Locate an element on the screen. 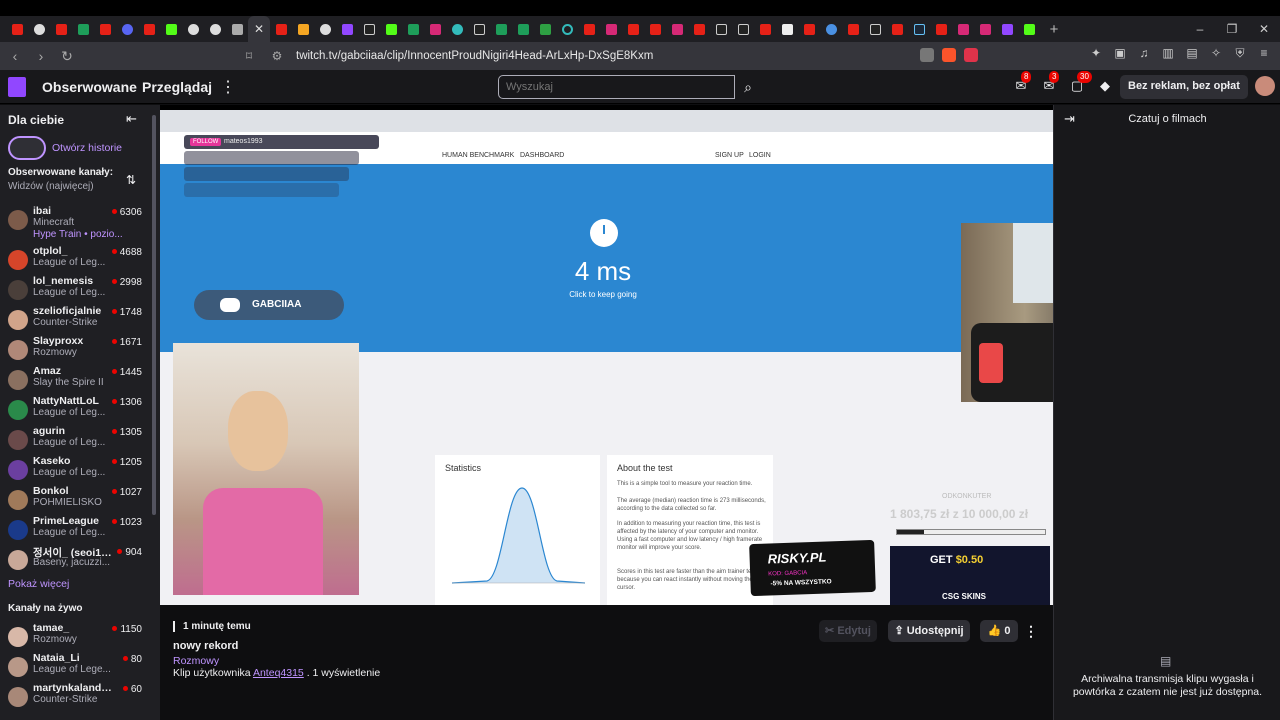 Image resolution: width=1280 pixels, height=720 pixels. screenshot-icon: ▣ is located at coordinates (1120, 54).